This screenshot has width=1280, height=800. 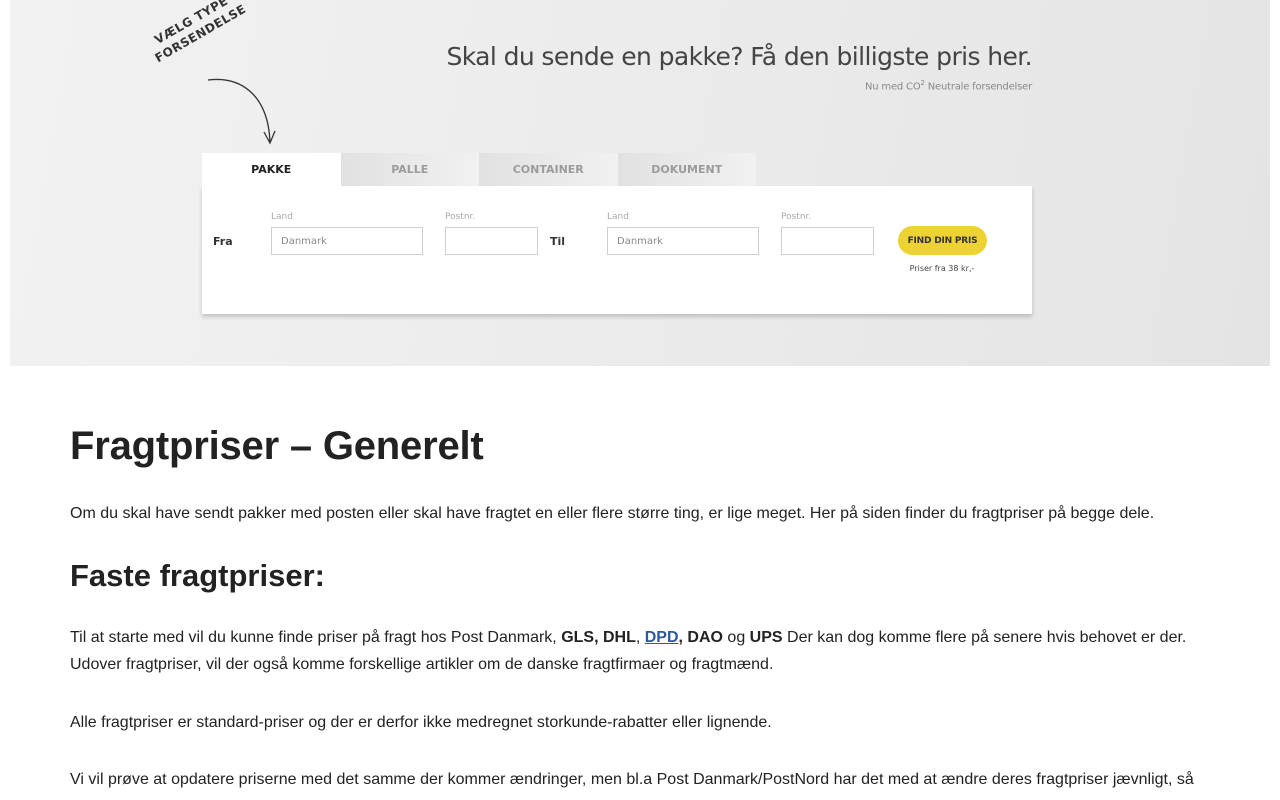 What do you see at coordinates (893, 87) in the screenshot?
I see `subtitle-pre: Nu med CO` at bounding box center [893, 87].